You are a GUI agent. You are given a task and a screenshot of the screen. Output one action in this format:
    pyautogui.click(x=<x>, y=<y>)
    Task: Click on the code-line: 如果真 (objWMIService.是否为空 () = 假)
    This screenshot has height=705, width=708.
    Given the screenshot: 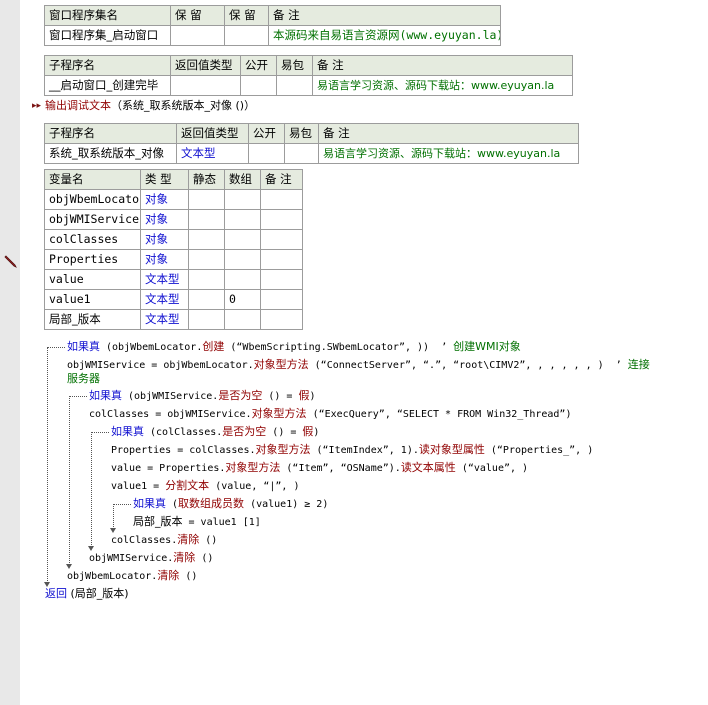 What is the action you would take?
    pyautogui.click(x=202, y=396)
    